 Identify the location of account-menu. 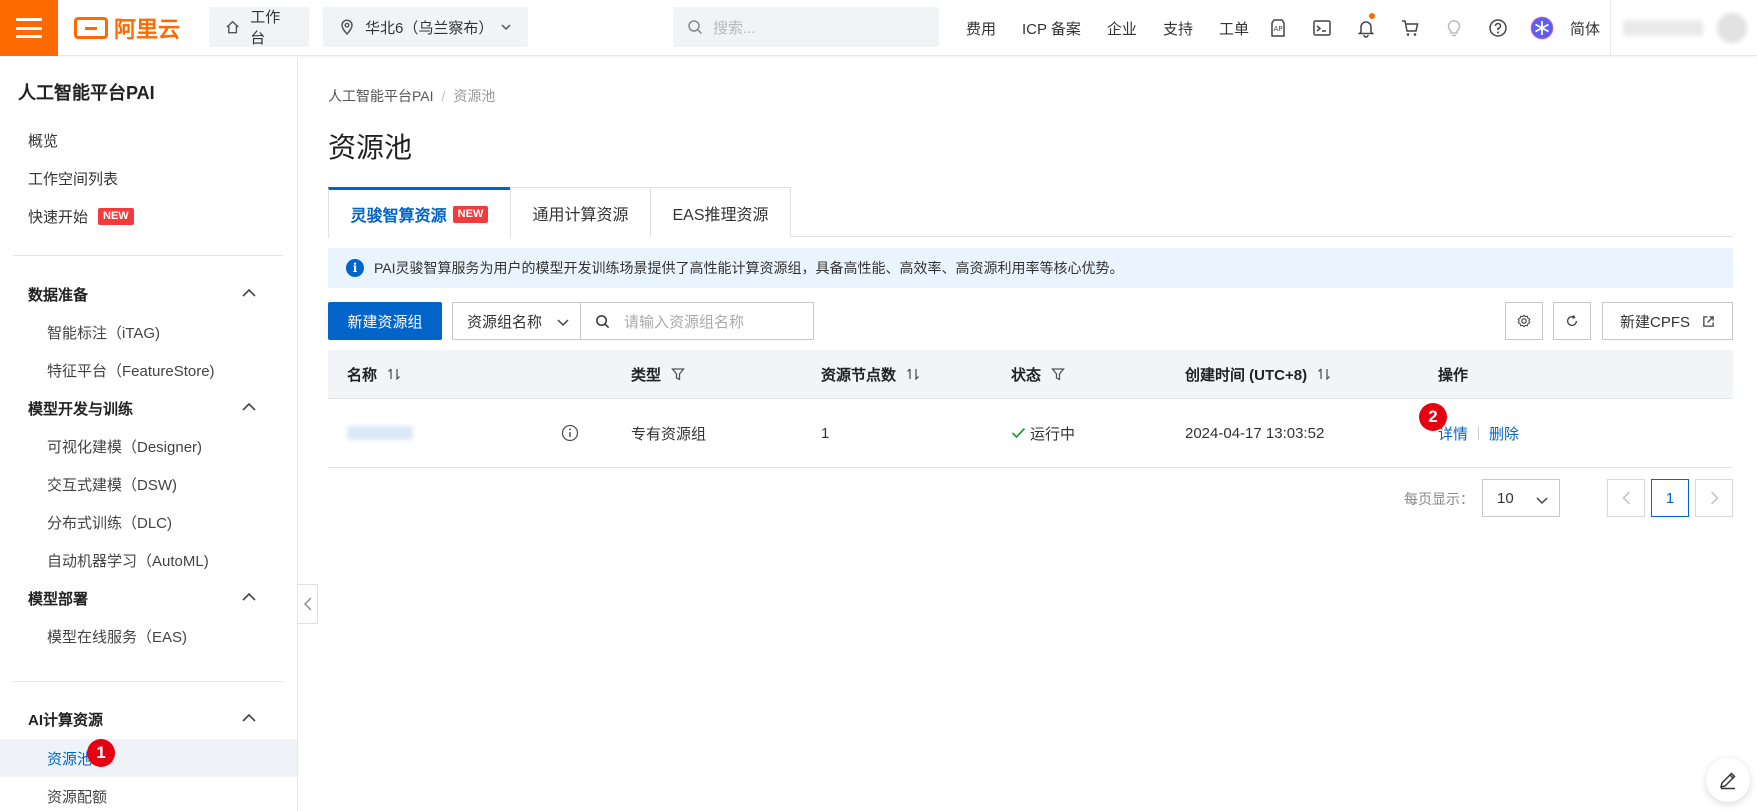
(1683, 28).